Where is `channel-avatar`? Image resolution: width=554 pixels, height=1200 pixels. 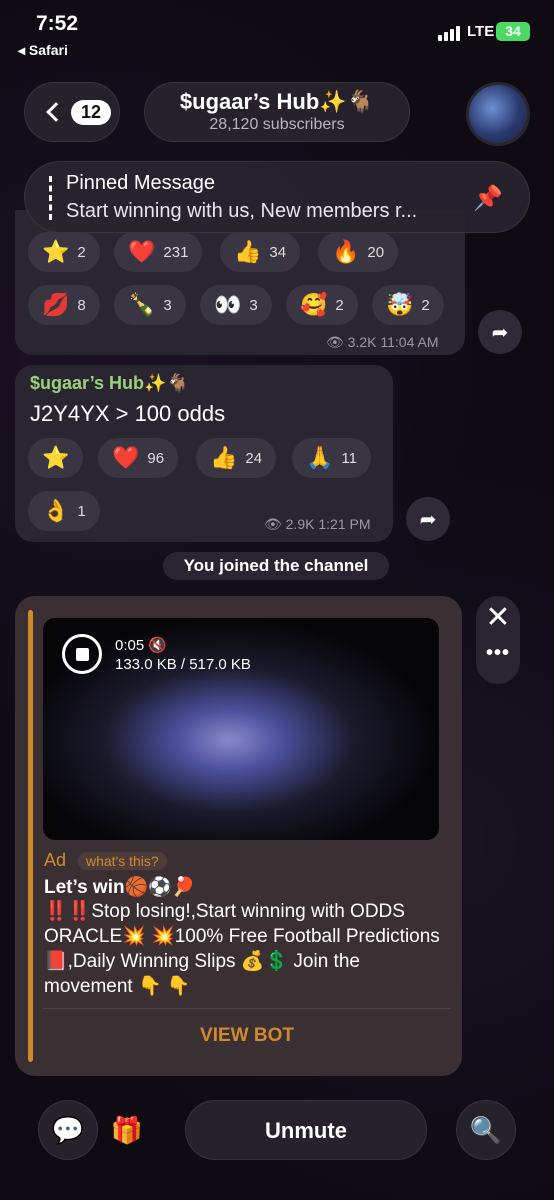 channel-avatar is located at coordinates (498, 114).